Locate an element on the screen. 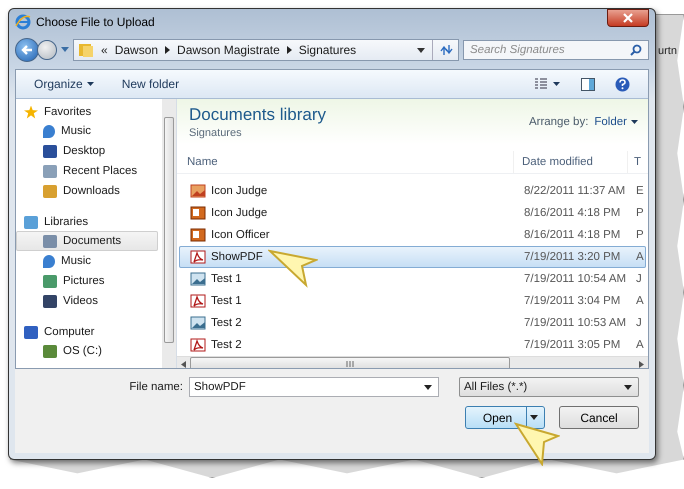 This screenshot has height=489, width=684. close-icon is located at coordinates (628, 18).